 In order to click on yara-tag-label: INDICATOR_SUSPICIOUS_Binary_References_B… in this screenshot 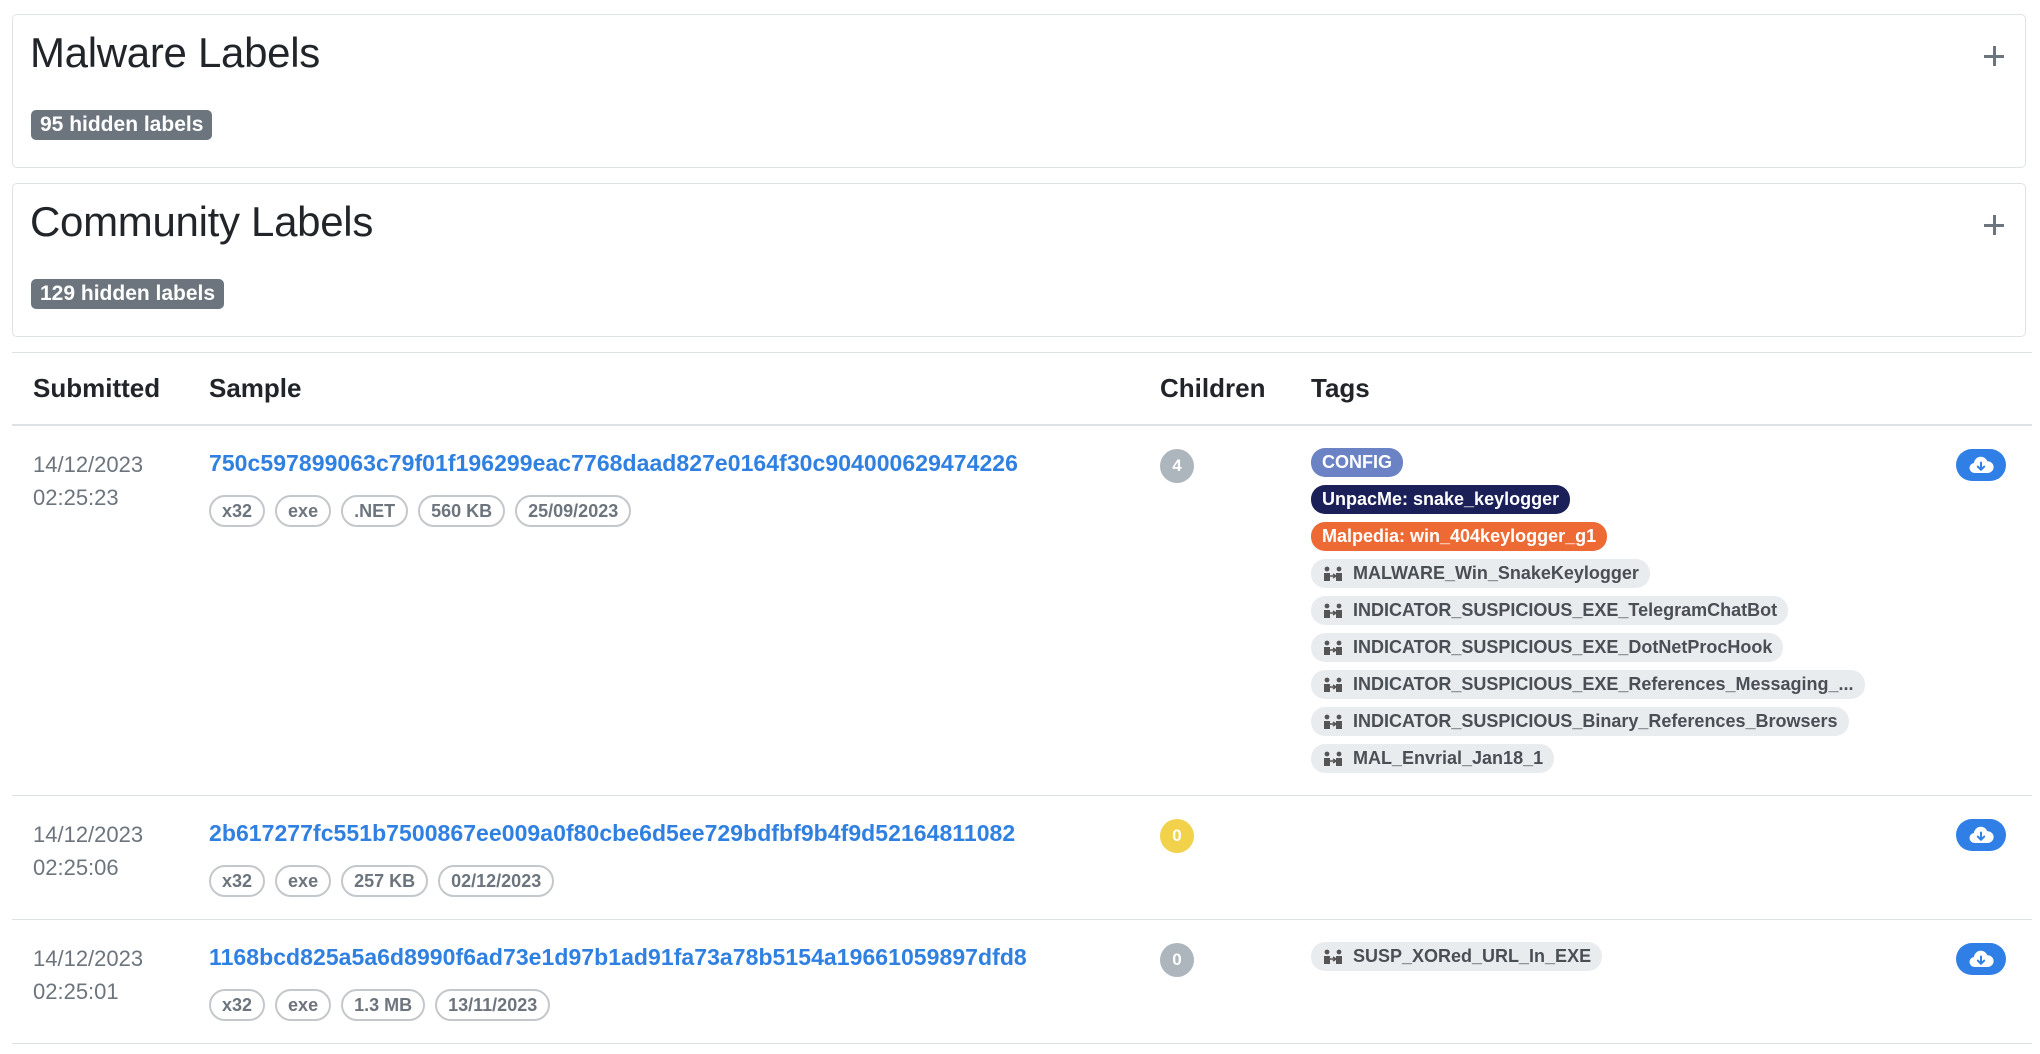, I will do `click(1595, 721)`.